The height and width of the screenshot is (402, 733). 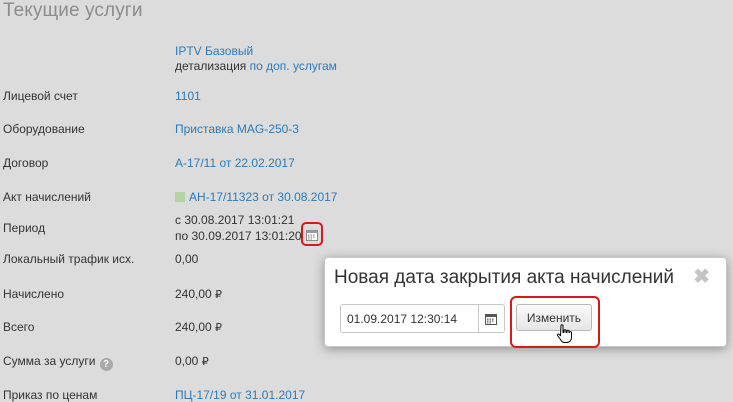 I want to click on close-icon: ✖, so click(x=701, y=277).